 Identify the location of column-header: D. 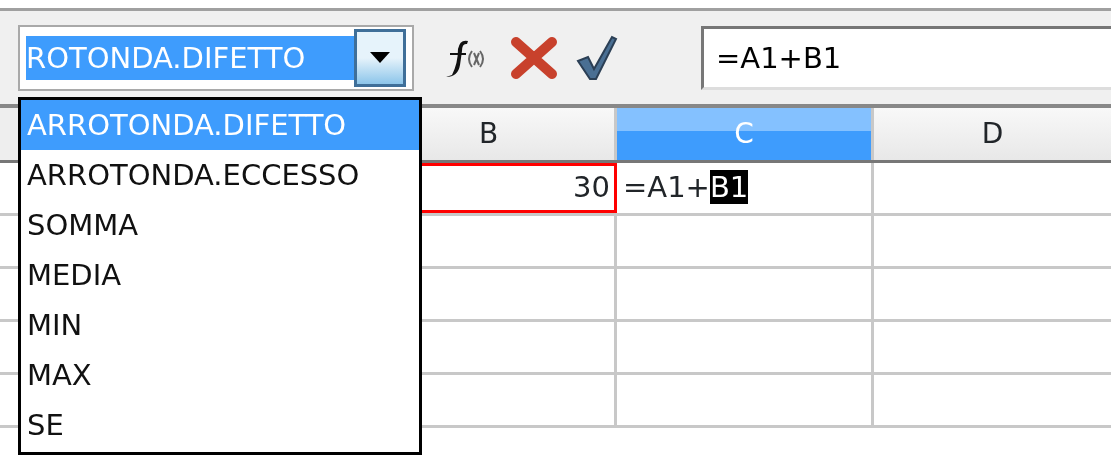
(992, 134).